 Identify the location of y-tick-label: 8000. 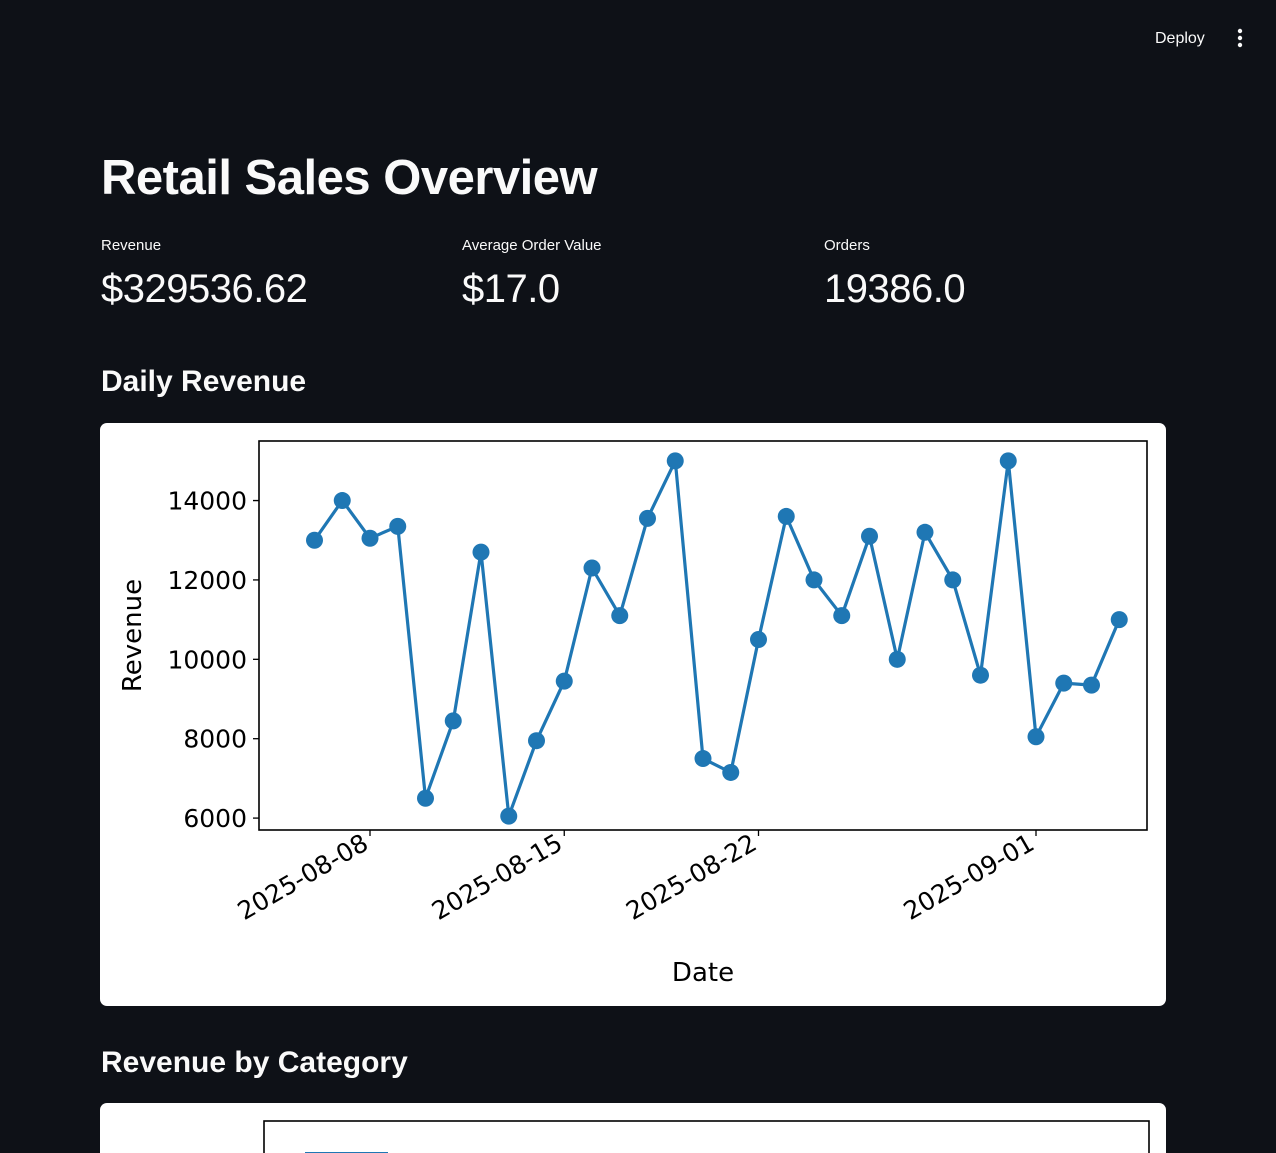
(215, 739).